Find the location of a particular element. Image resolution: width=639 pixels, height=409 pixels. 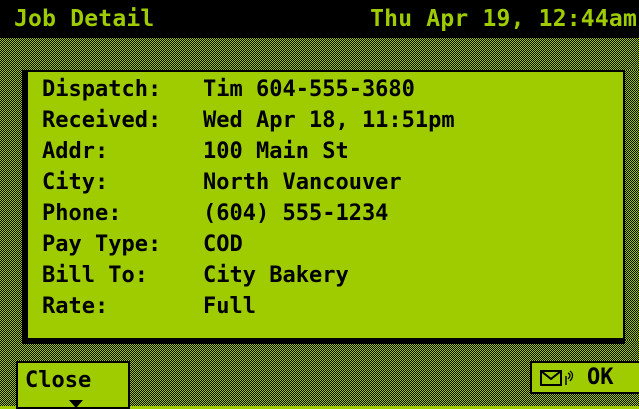

field-value: 100 Main St is located at coordinates (276, 151).